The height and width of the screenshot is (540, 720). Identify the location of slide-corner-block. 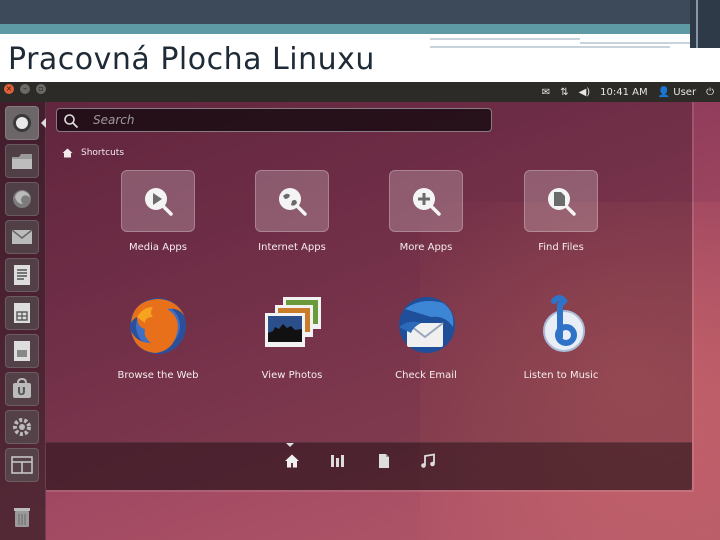
(705, 24).